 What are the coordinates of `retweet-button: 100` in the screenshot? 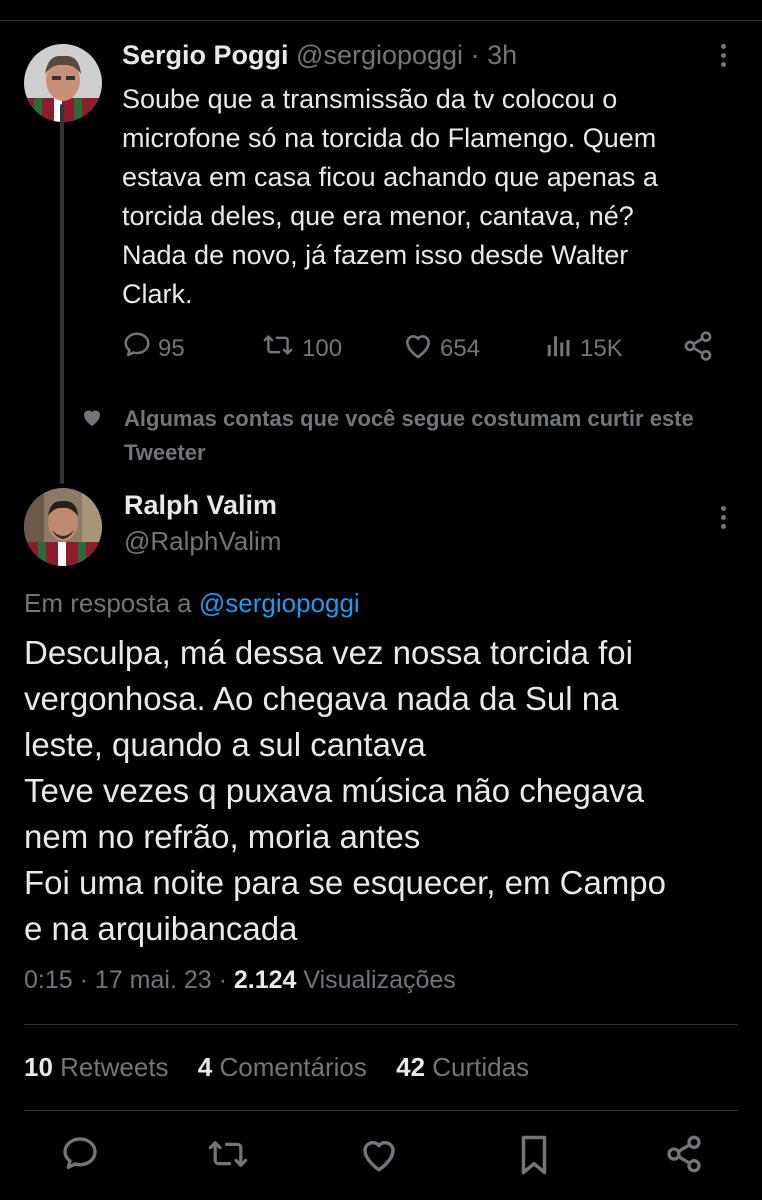 It's located at (301, 348).